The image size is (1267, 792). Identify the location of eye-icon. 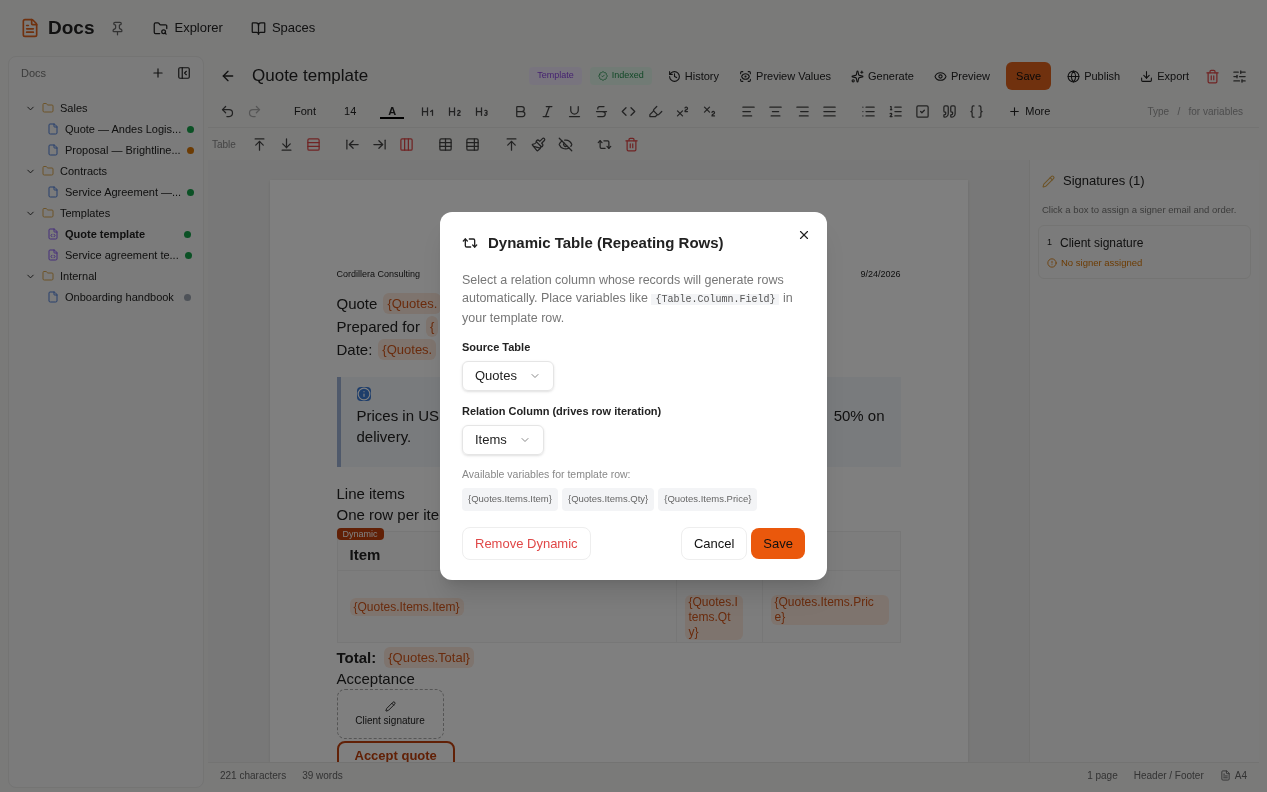
(940, 76).